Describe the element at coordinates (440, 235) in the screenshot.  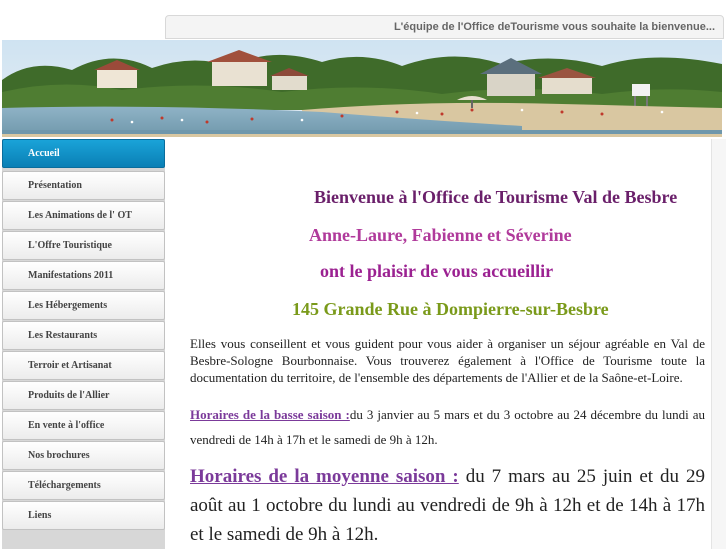
I see `staff-names: Anne-Laure, Fabienne et Séverine` at that location.